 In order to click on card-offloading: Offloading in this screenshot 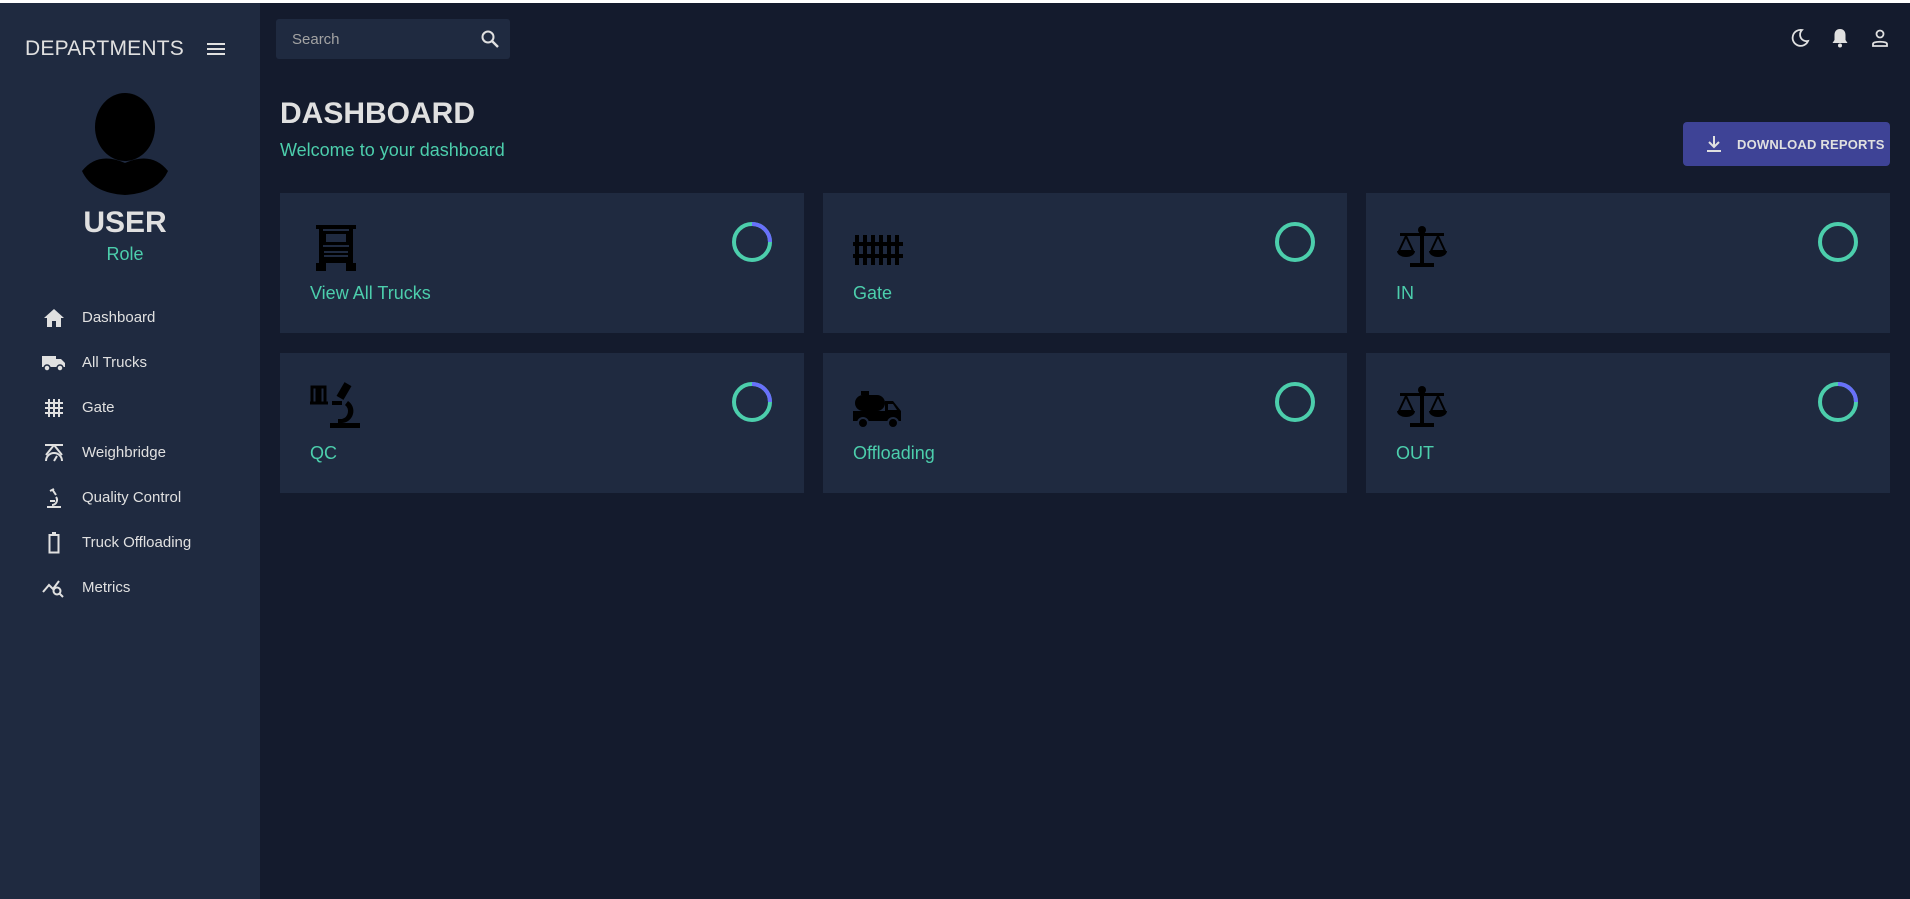, I will do `click(1085, 423)`.